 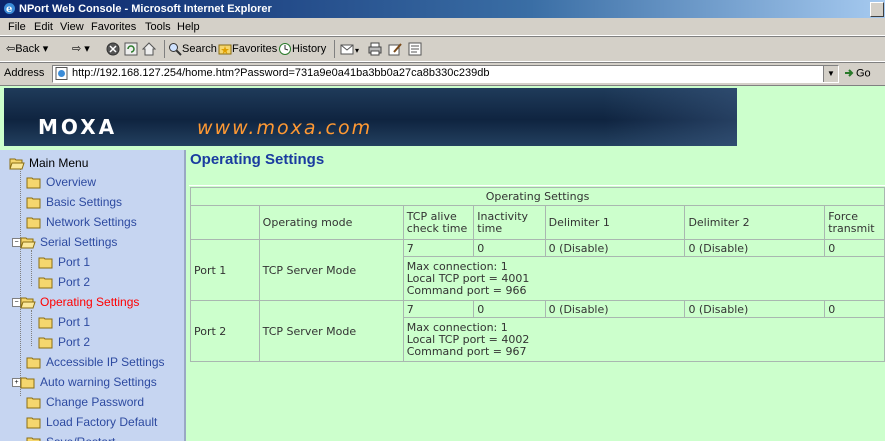 What do you see at coordinates (537, 196) in the screenshot?
I see `table-caption: Operating Settings` at bounding box center [537, 196].